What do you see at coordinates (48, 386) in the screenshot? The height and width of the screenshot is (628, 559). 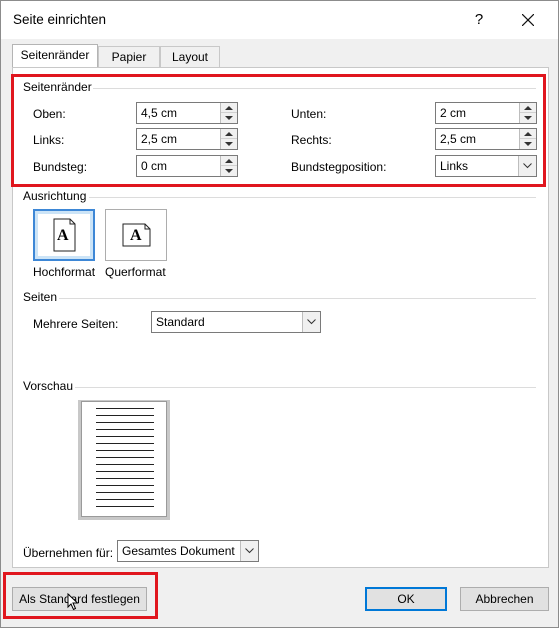 I see `preview-section-label: Vorschau` at bounding box center [48, 386].